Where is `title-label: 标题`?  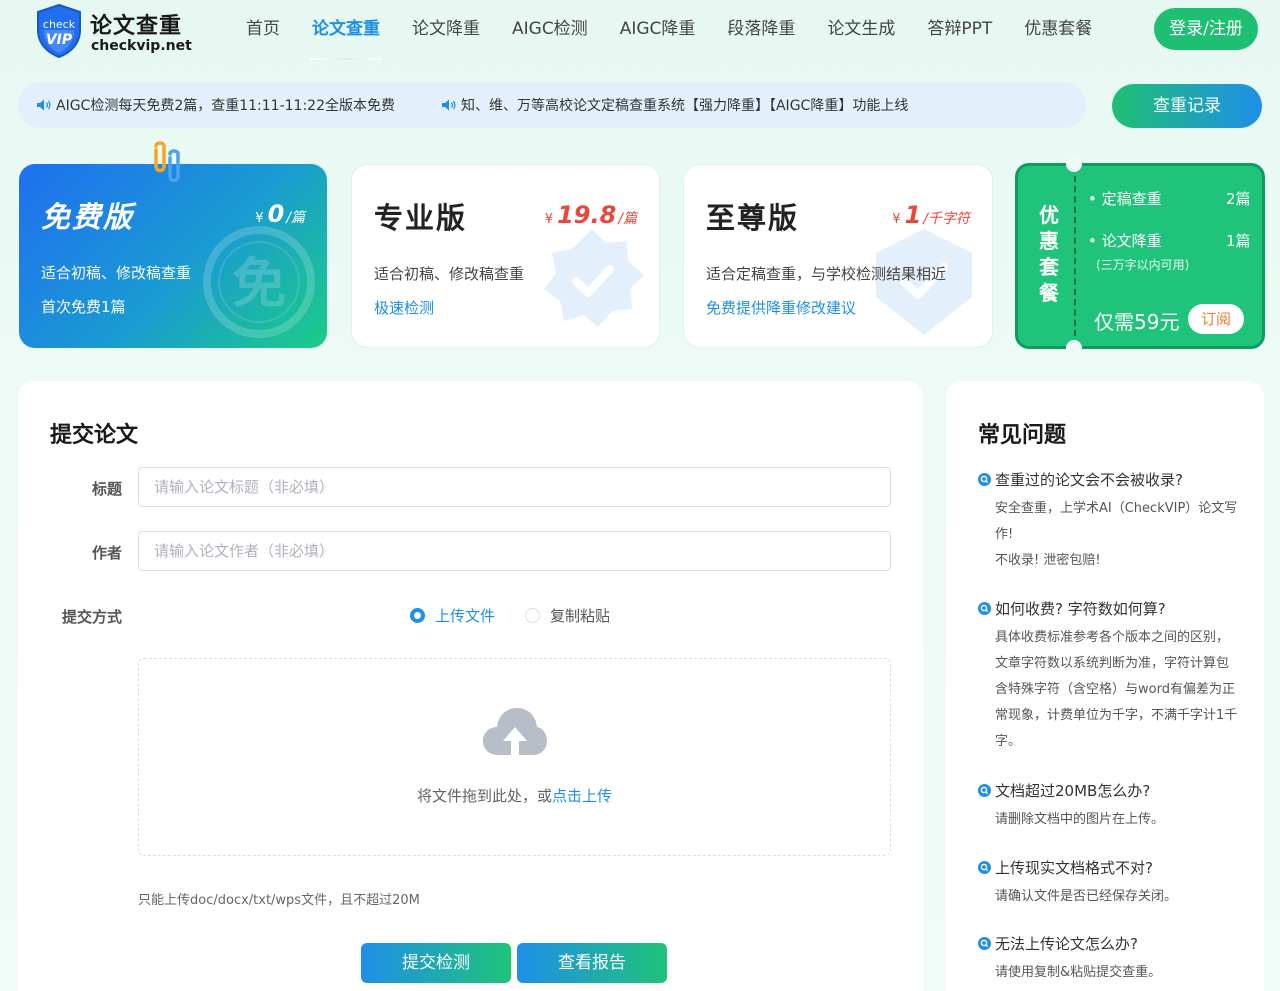
title-label: 标题 is located at coordinates (107, 489).